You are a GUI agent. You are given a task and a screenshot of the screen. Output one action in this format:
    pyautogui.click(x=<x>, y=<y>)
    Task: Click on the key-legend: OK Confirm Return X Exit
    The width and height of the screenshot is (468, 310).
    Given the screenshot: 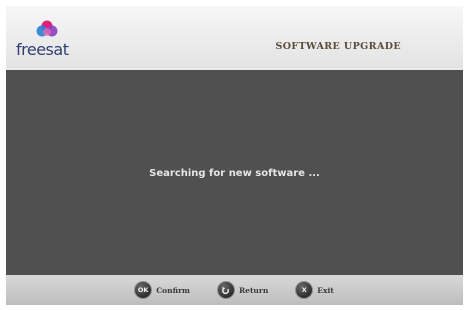 What is the action you would take?
    pyautogui.click(x=234, y=290)
    